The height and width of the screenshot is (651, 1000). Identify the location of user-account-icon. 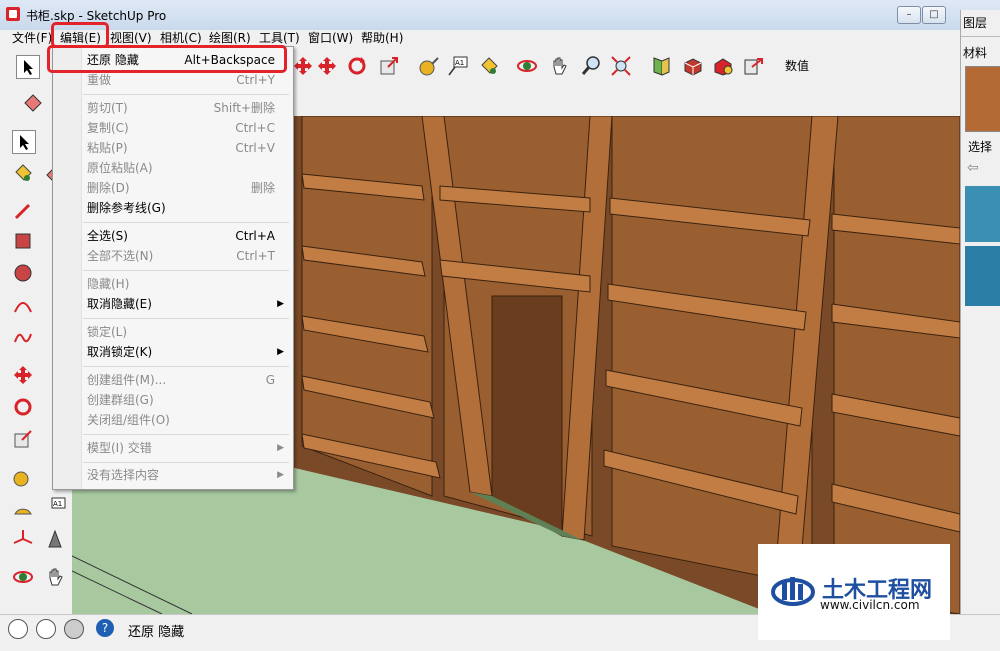
(74, 629).